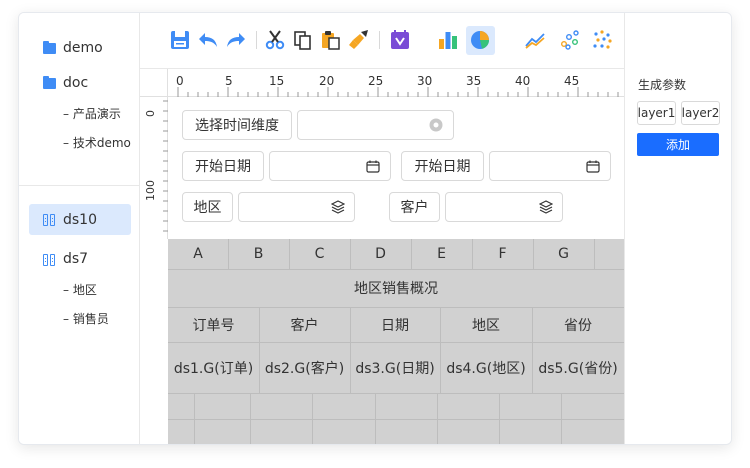 The image size is (750, 468). What do you see at coordinates (535, 40) in the screenshot?
I see `line-chart-icon` at bounding box center [535, 40].